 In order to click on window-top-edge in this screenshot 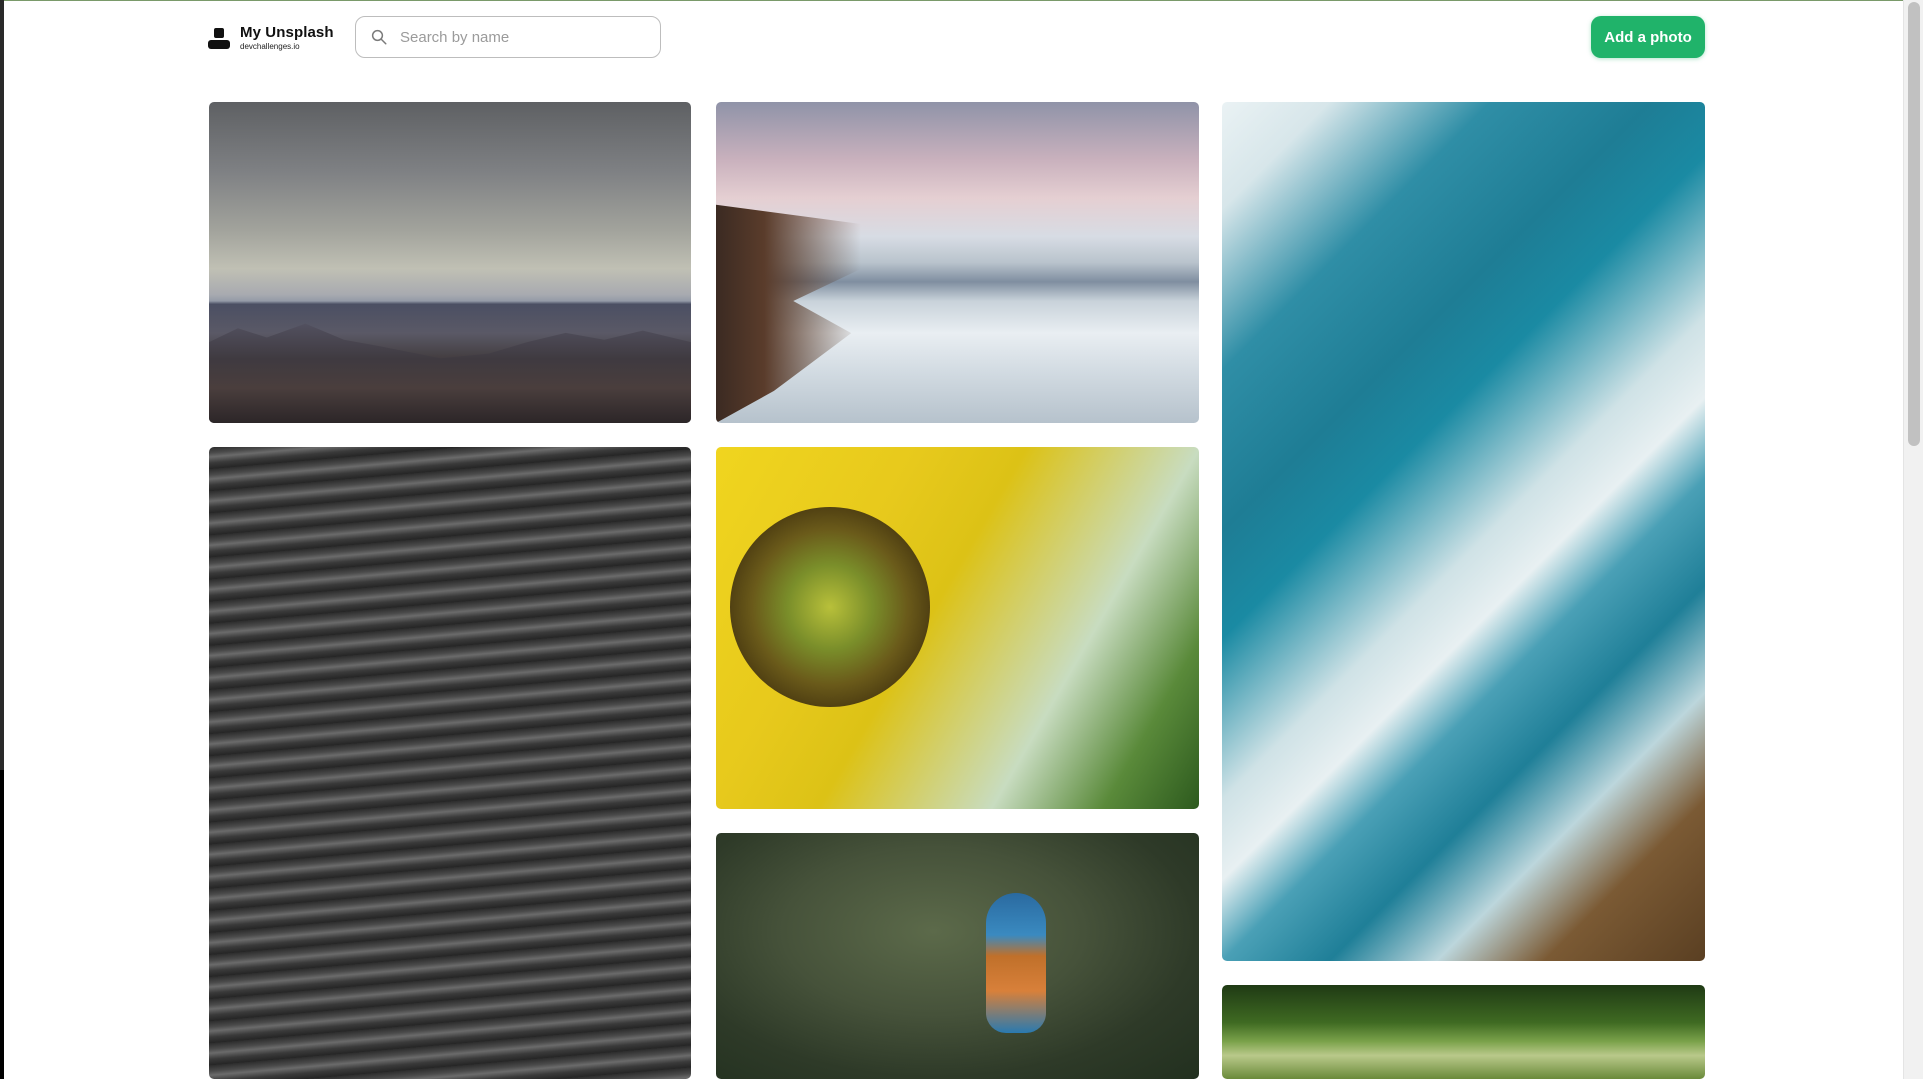, I will do `click(961, 0)`.